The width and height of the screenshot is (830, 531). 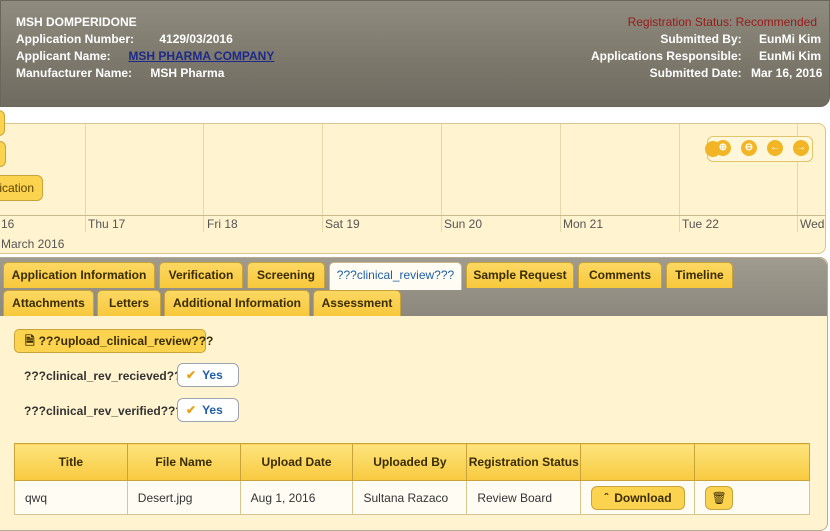 I want to click on delete-button: 🗑, so click(x=719, y=497).